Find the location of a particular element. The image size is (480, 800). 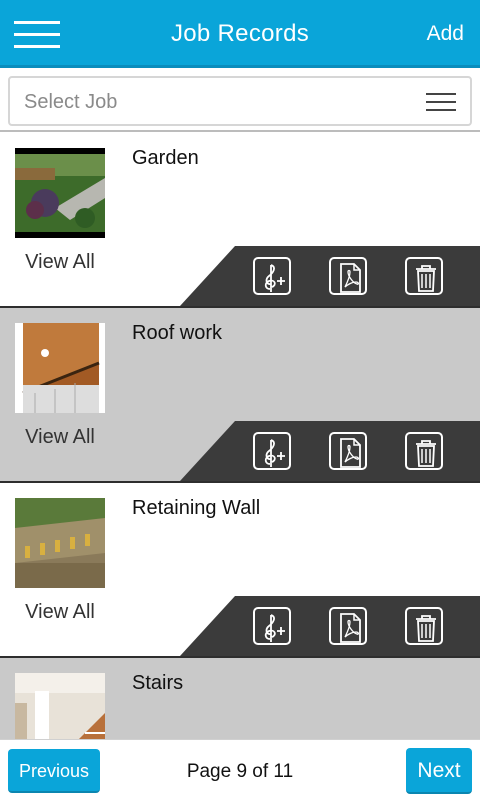

job-thumbnail-stairs is located at coordinates (60, 706).